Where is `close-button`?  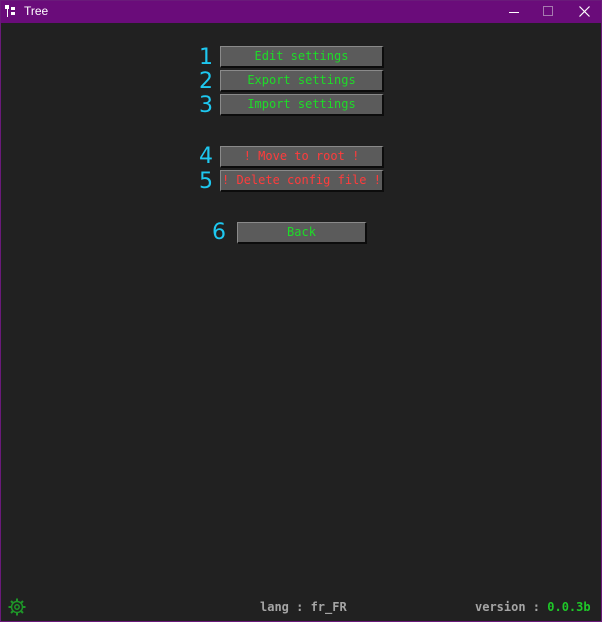 close-button is located at coordinates (584, 12).